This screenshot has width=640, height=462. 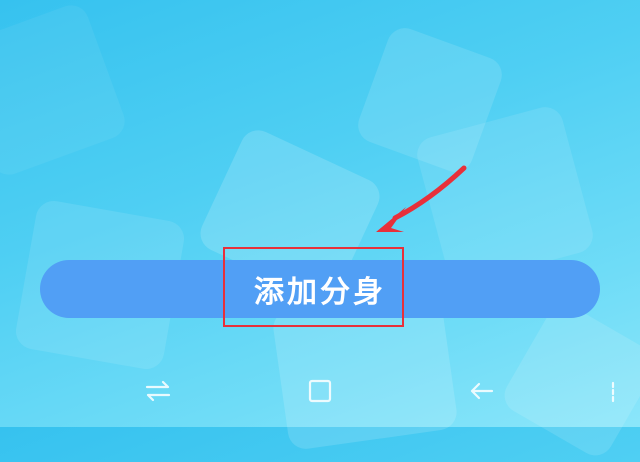 What do you see at coordinates (158, 391) in the screenshot?
I see `switch-apps-icon` at bounding box center [158, 391].